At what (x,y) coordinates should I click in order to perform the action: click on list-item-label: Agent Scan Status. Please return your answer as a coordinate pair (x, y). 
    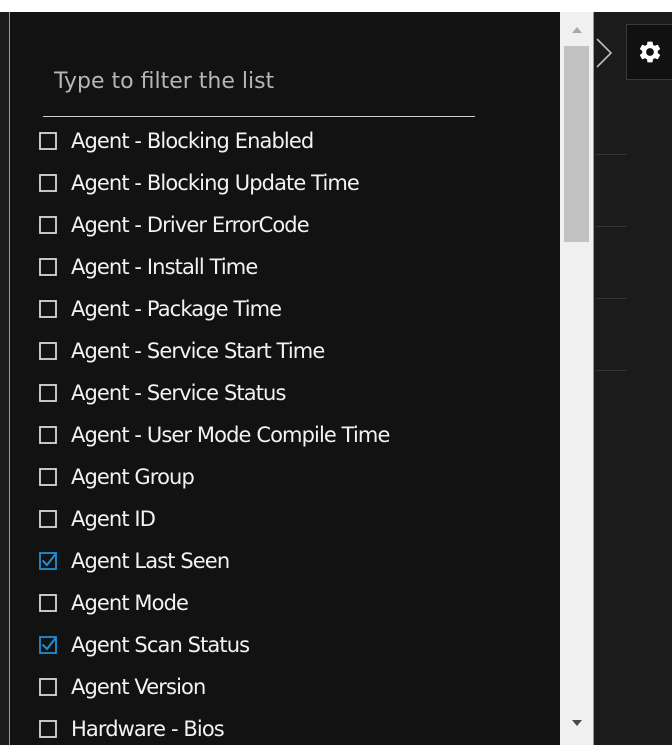
    Looking at the image, I should click on (160, 645).